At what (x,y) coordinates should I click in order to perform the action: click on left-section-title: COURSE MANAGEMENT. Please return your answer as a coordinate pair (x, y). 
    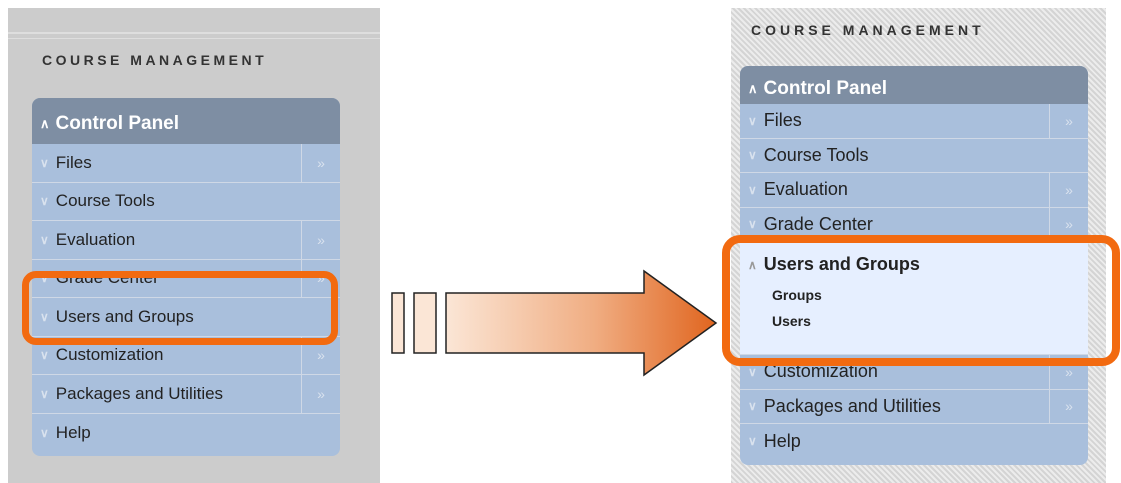
    Looking at the image, I should click on (155, 60).